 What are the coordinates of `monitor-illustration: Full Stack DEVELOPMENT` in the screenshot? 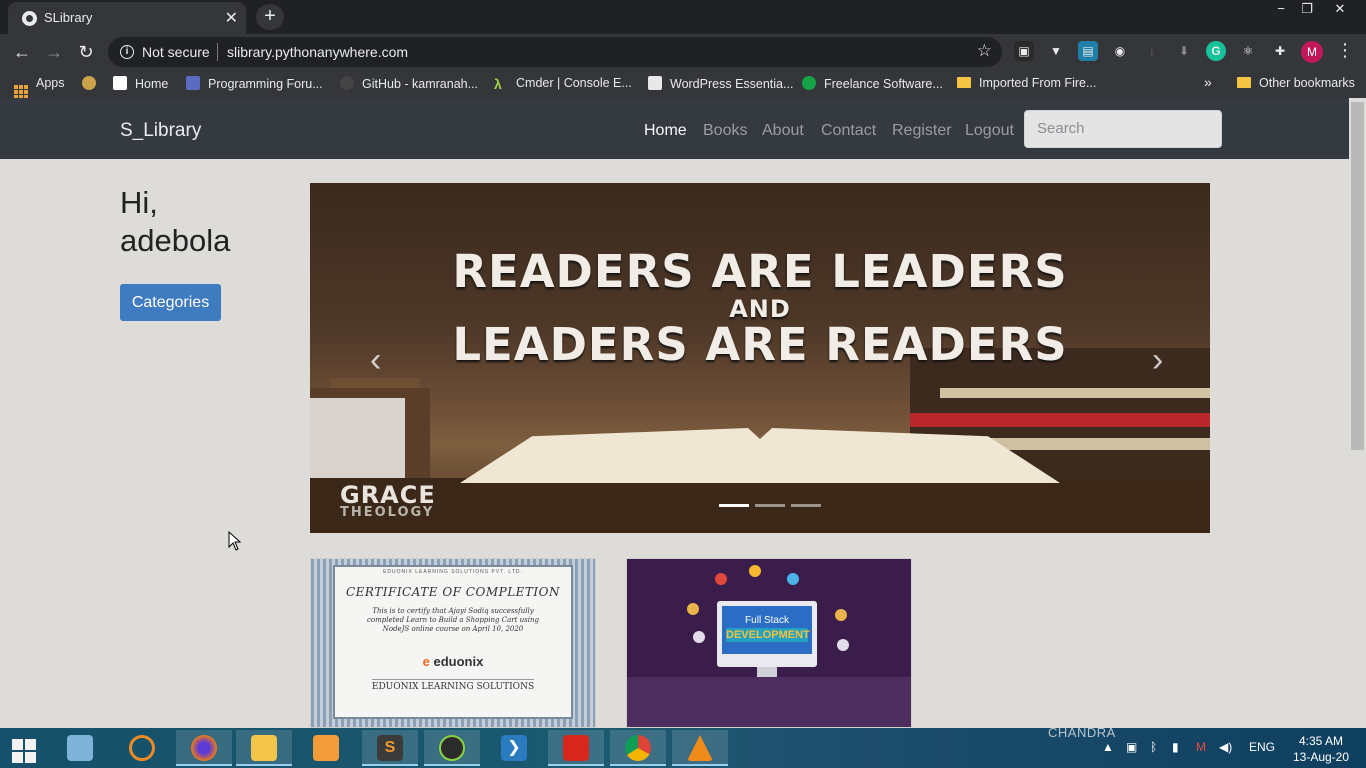 It's located at (767, 634).